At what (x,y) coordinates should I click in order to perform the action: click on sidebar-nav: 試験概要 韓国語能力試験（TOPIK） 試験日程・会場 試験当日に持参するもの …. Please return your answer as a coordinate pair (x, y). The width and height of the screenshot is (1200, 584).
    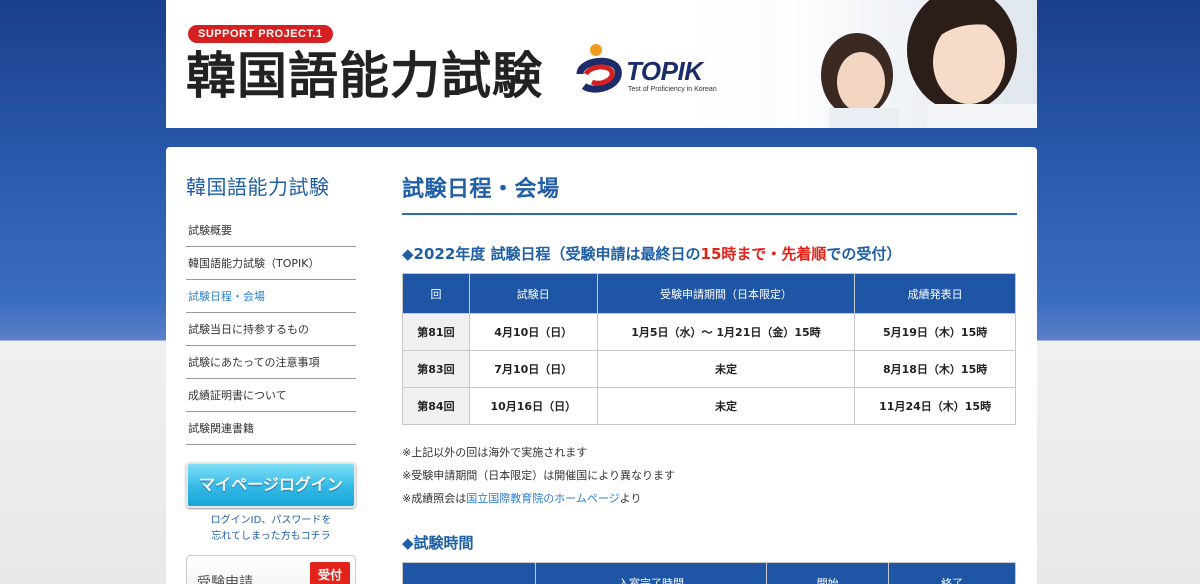
    Looking at the image, I should click on (271, 329).